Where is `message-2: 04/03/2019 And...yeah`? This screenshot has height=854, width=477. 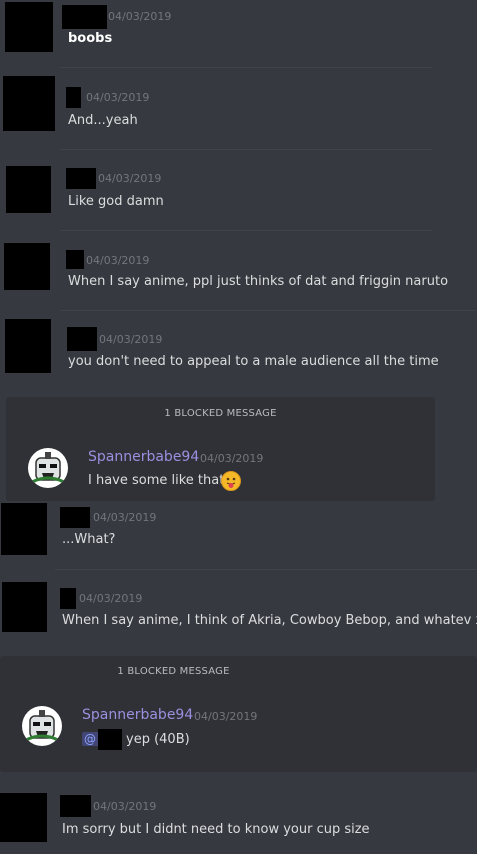 message-2: 04/03/2019 And...yeah is located at coordinates (238, 107).